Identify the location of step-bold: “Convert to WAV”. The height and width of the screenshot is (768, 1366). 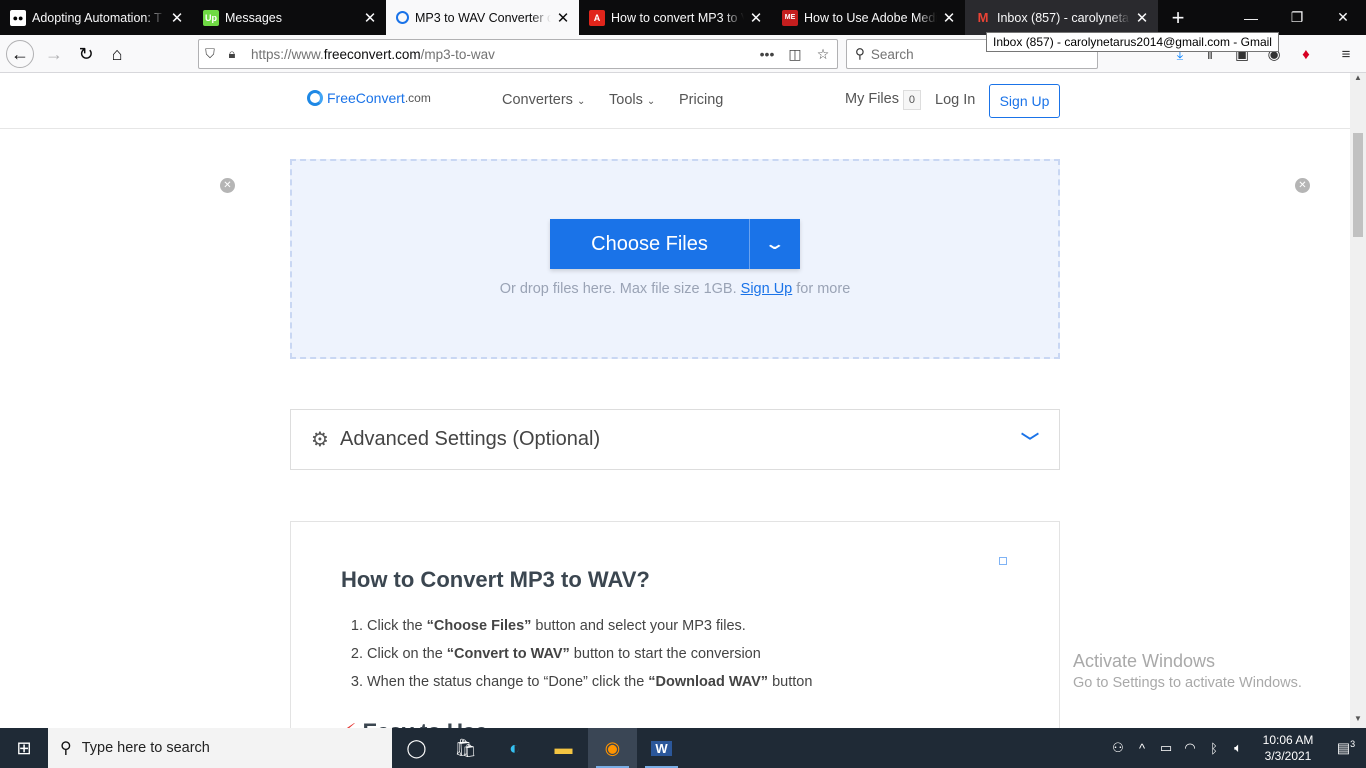
(508, 654).